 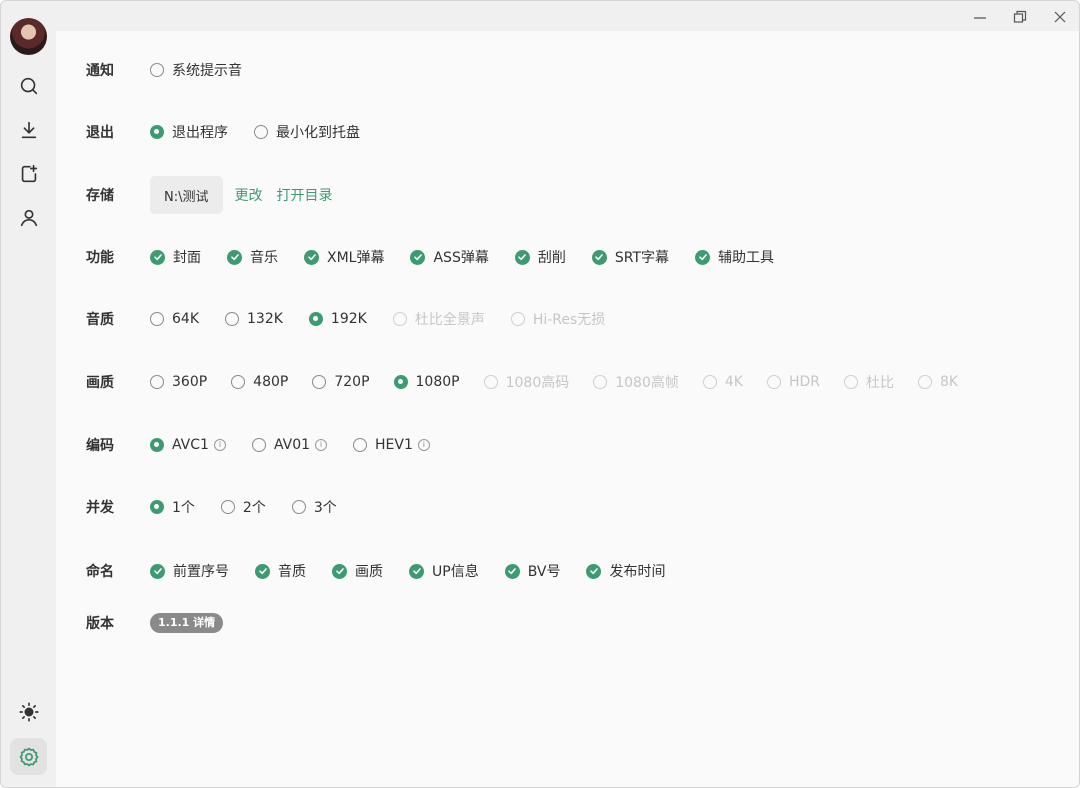 What do you see at coordinates (189, 571) in the screenshot?
I see `option-prefix-index: 前置序号` at bounding box center [189, 571].